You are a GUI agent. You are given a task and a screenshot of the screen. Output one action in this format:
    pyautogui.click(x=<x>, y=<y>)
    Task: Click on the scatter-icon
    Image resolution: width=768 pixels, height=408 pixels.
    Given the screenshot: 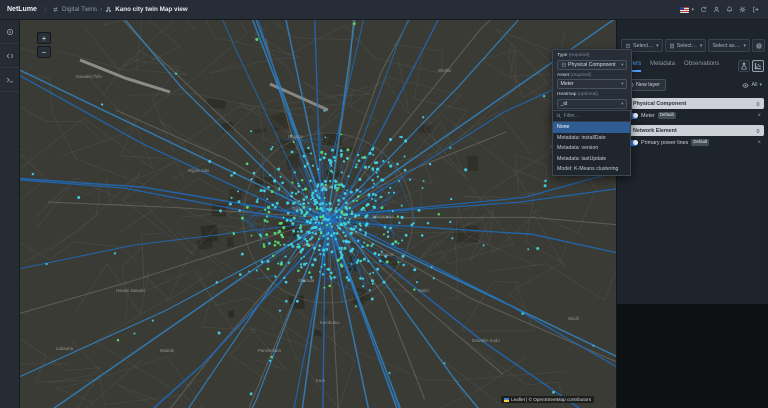 What is the action you would take?
    pyautogui.click(x=758, y=66)
    